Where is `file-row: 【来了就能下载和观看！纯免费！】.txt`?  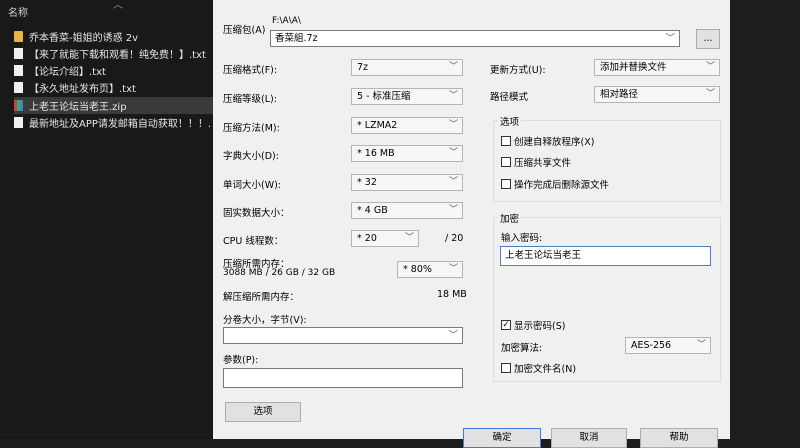 file-row: 【来了就能下载和观看！纯免费！】.txt is located at coordinates (114, 53).